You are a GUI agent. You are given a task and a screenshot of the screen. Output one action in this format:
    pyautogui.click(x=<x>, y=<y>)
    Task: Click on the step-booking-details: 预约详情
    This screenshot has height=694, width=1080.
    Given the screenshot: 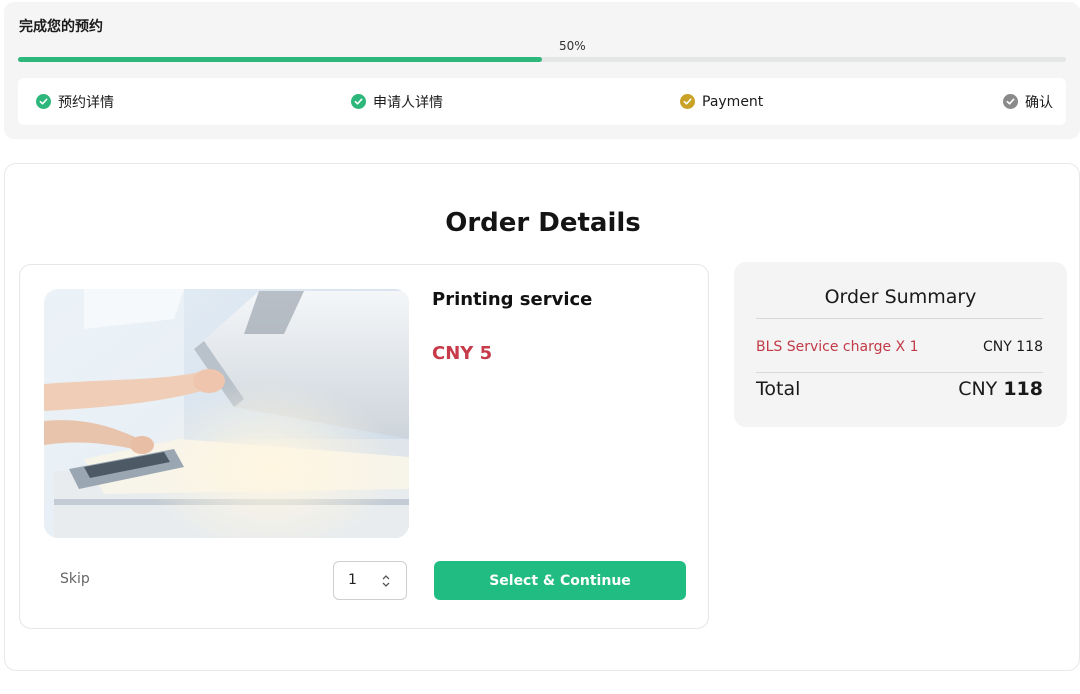 What is the action you would take?
    pyautogui.click(x=75, y=101)
    